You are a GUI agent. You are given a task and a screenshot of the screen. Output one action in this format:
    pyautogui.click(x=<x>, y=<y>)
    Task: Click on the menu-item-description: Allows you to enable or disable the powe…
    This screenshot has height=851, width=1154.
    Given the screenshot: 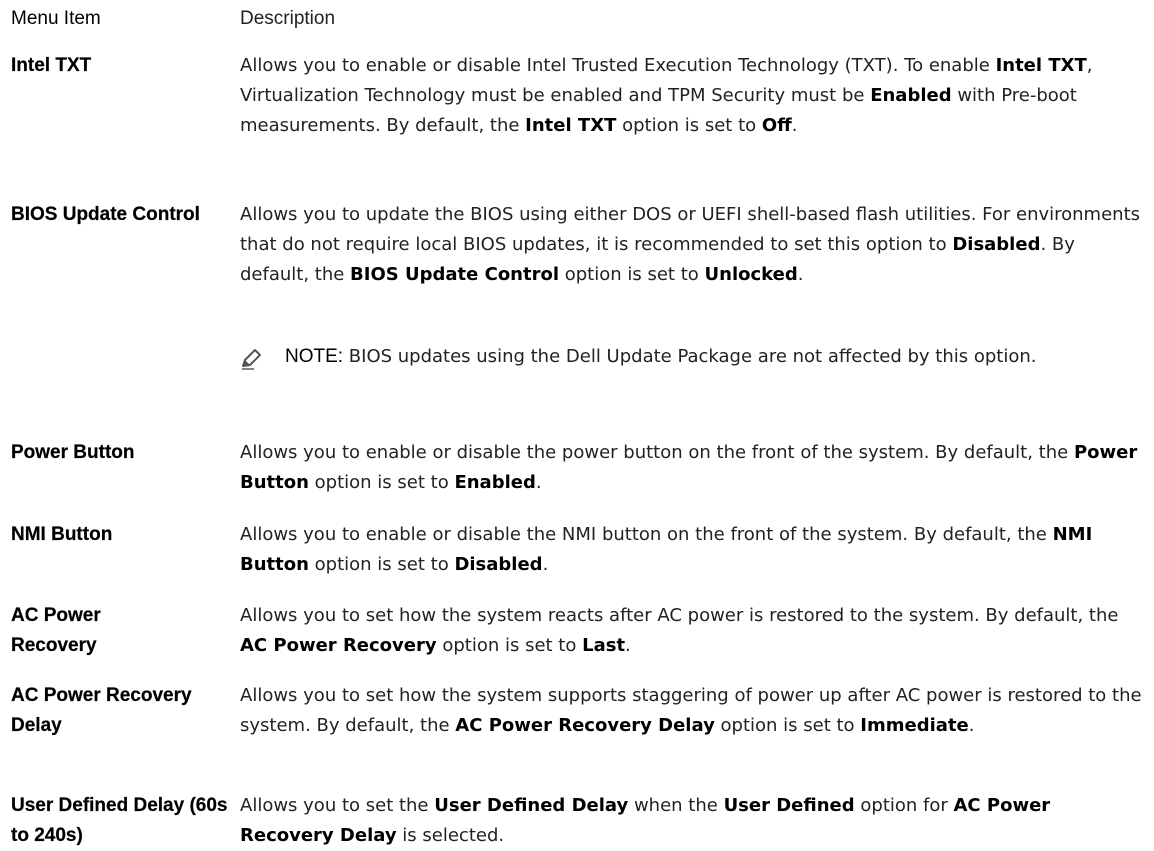 What is the action you would take?
    pyautogui.click(x=692, y=468)
    